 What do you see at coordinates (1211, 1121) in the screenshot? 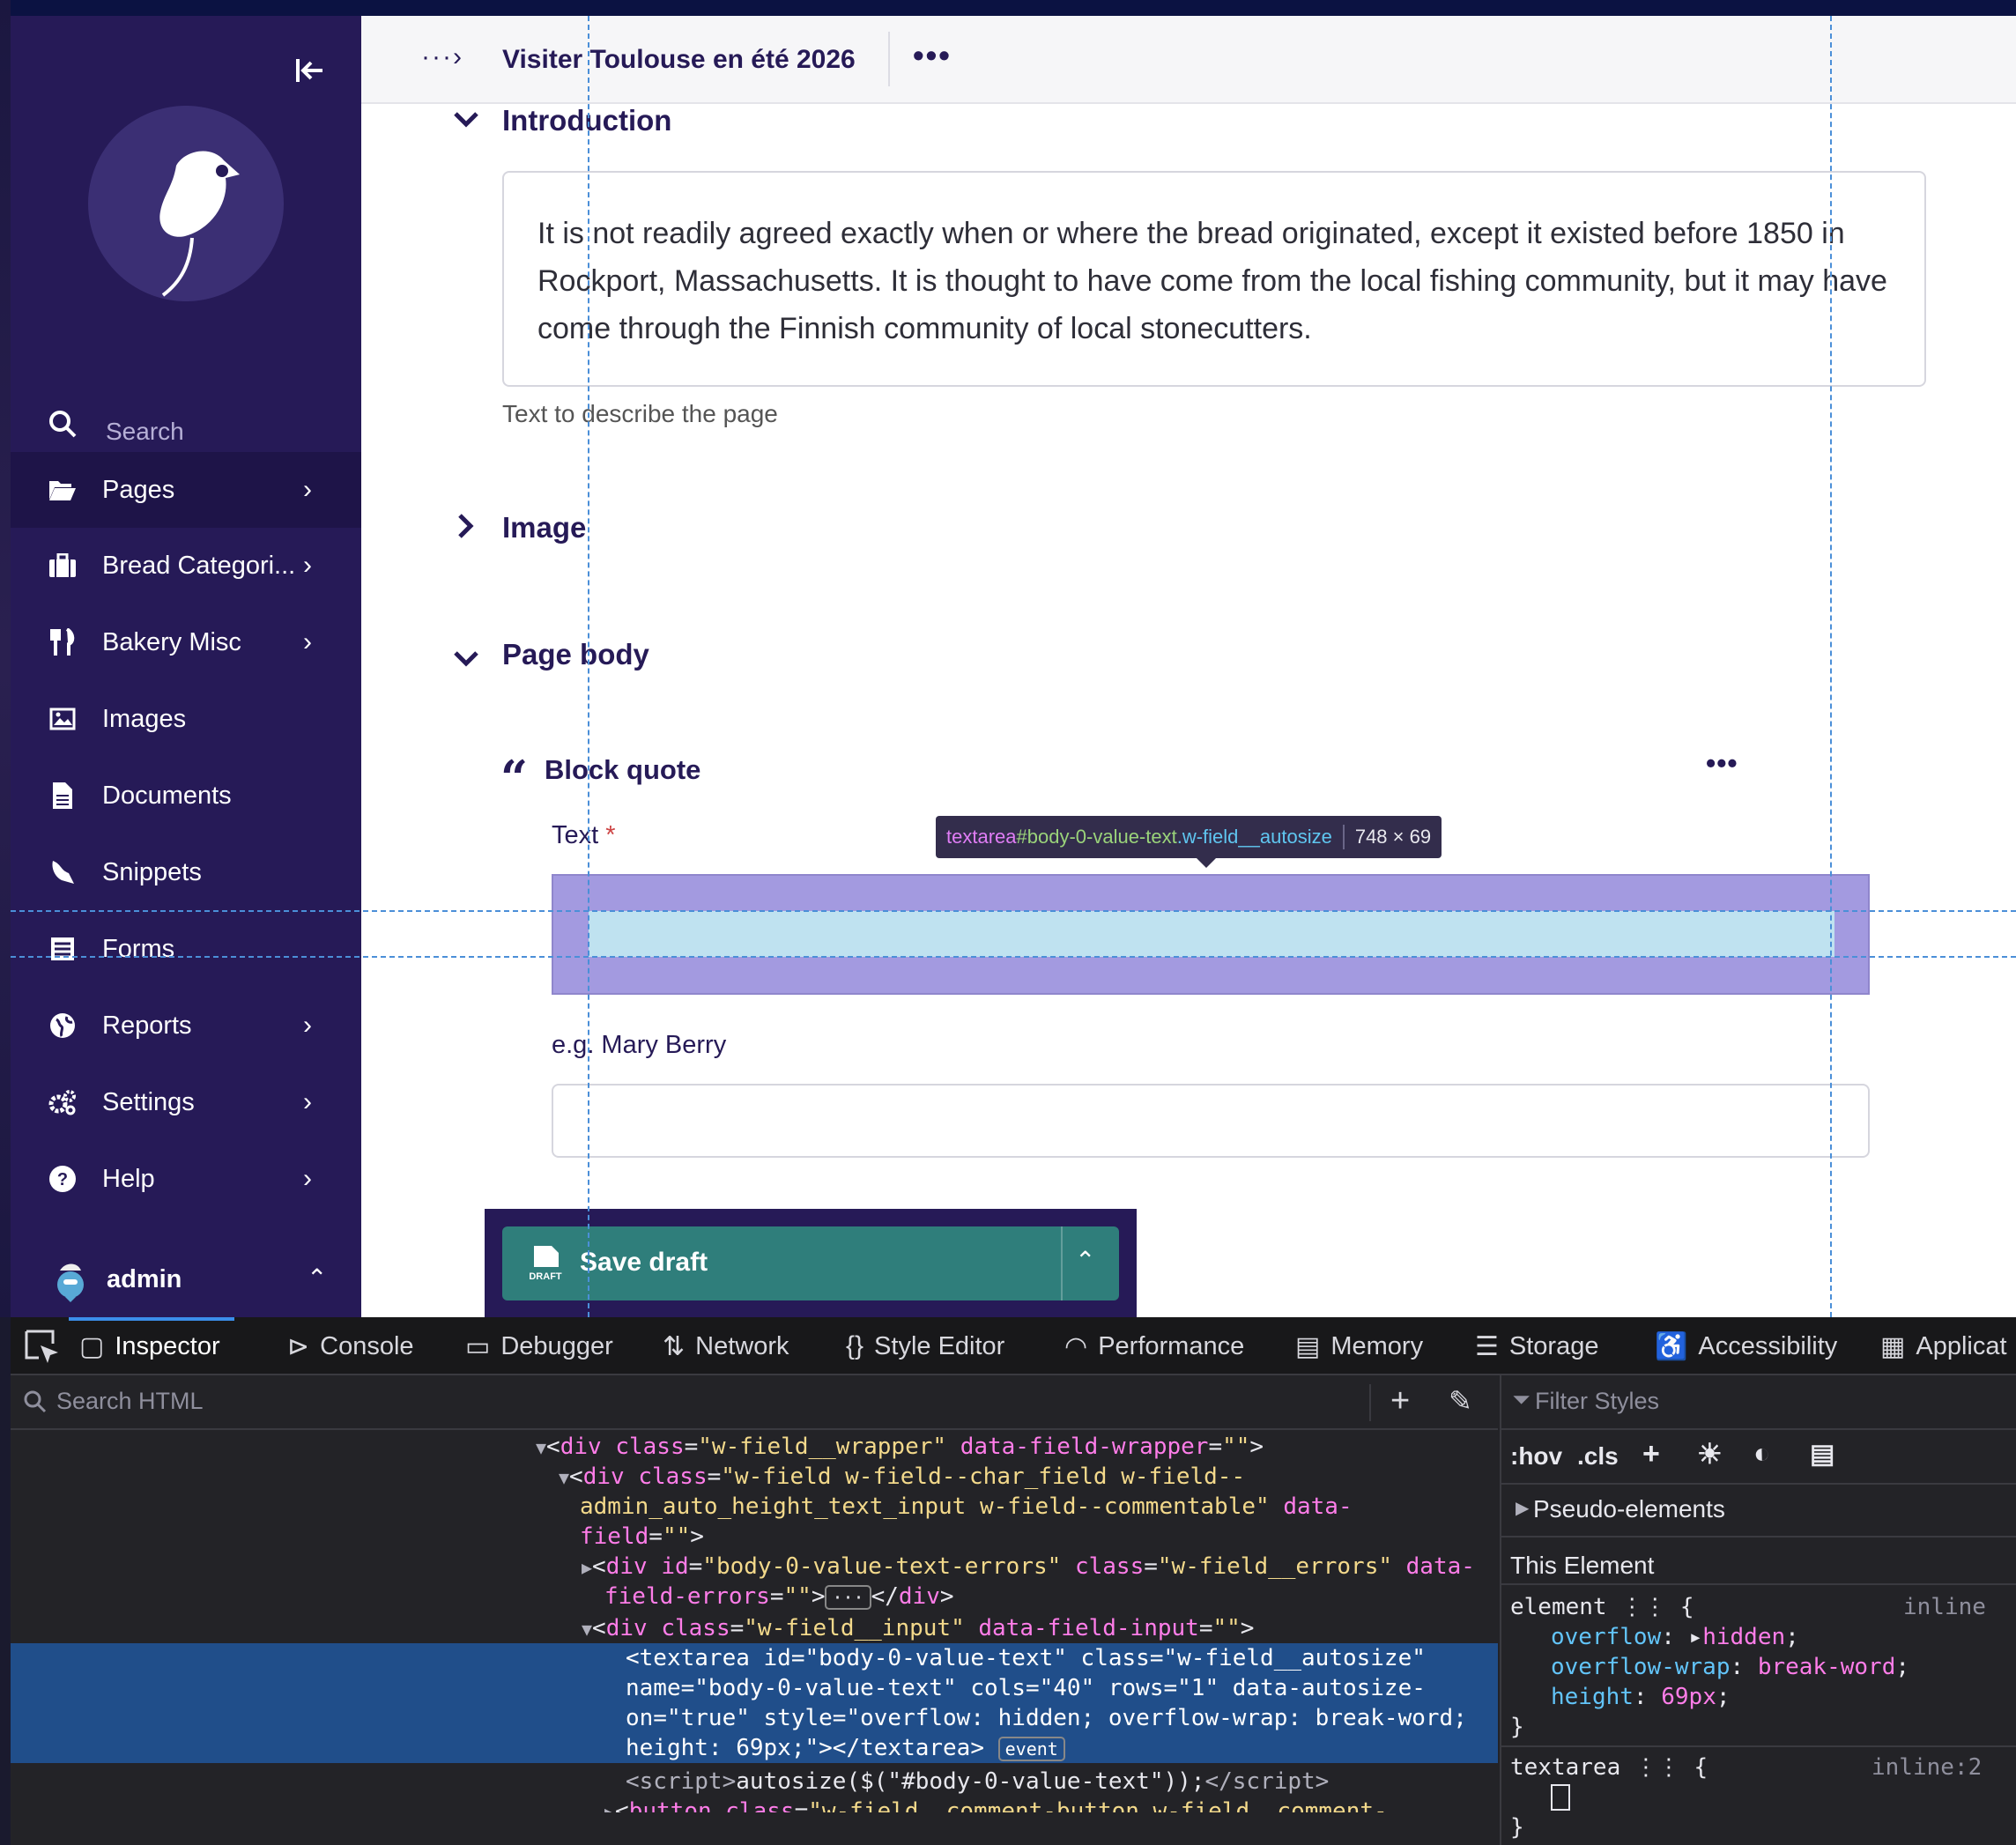
I see `attribution-input` at bounding box center [1211, 1121].